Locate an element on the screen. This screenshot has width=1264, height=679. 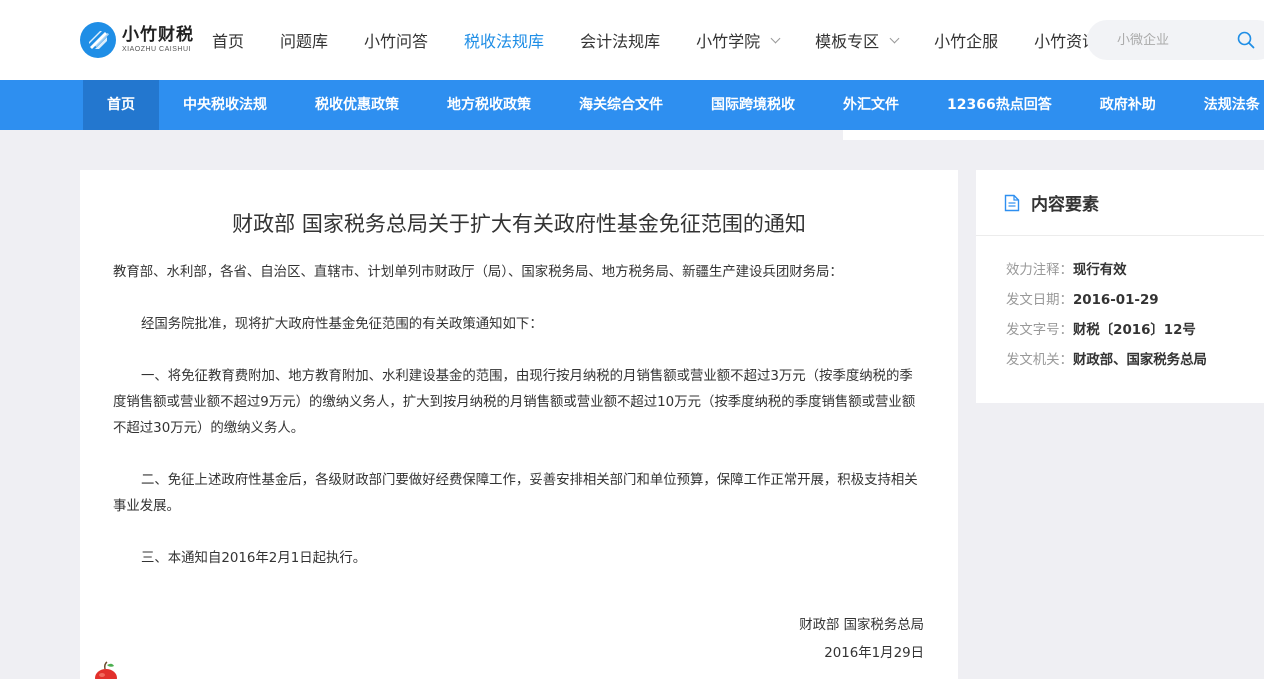
logo-mark-icon is located at coordinates (98, 40).